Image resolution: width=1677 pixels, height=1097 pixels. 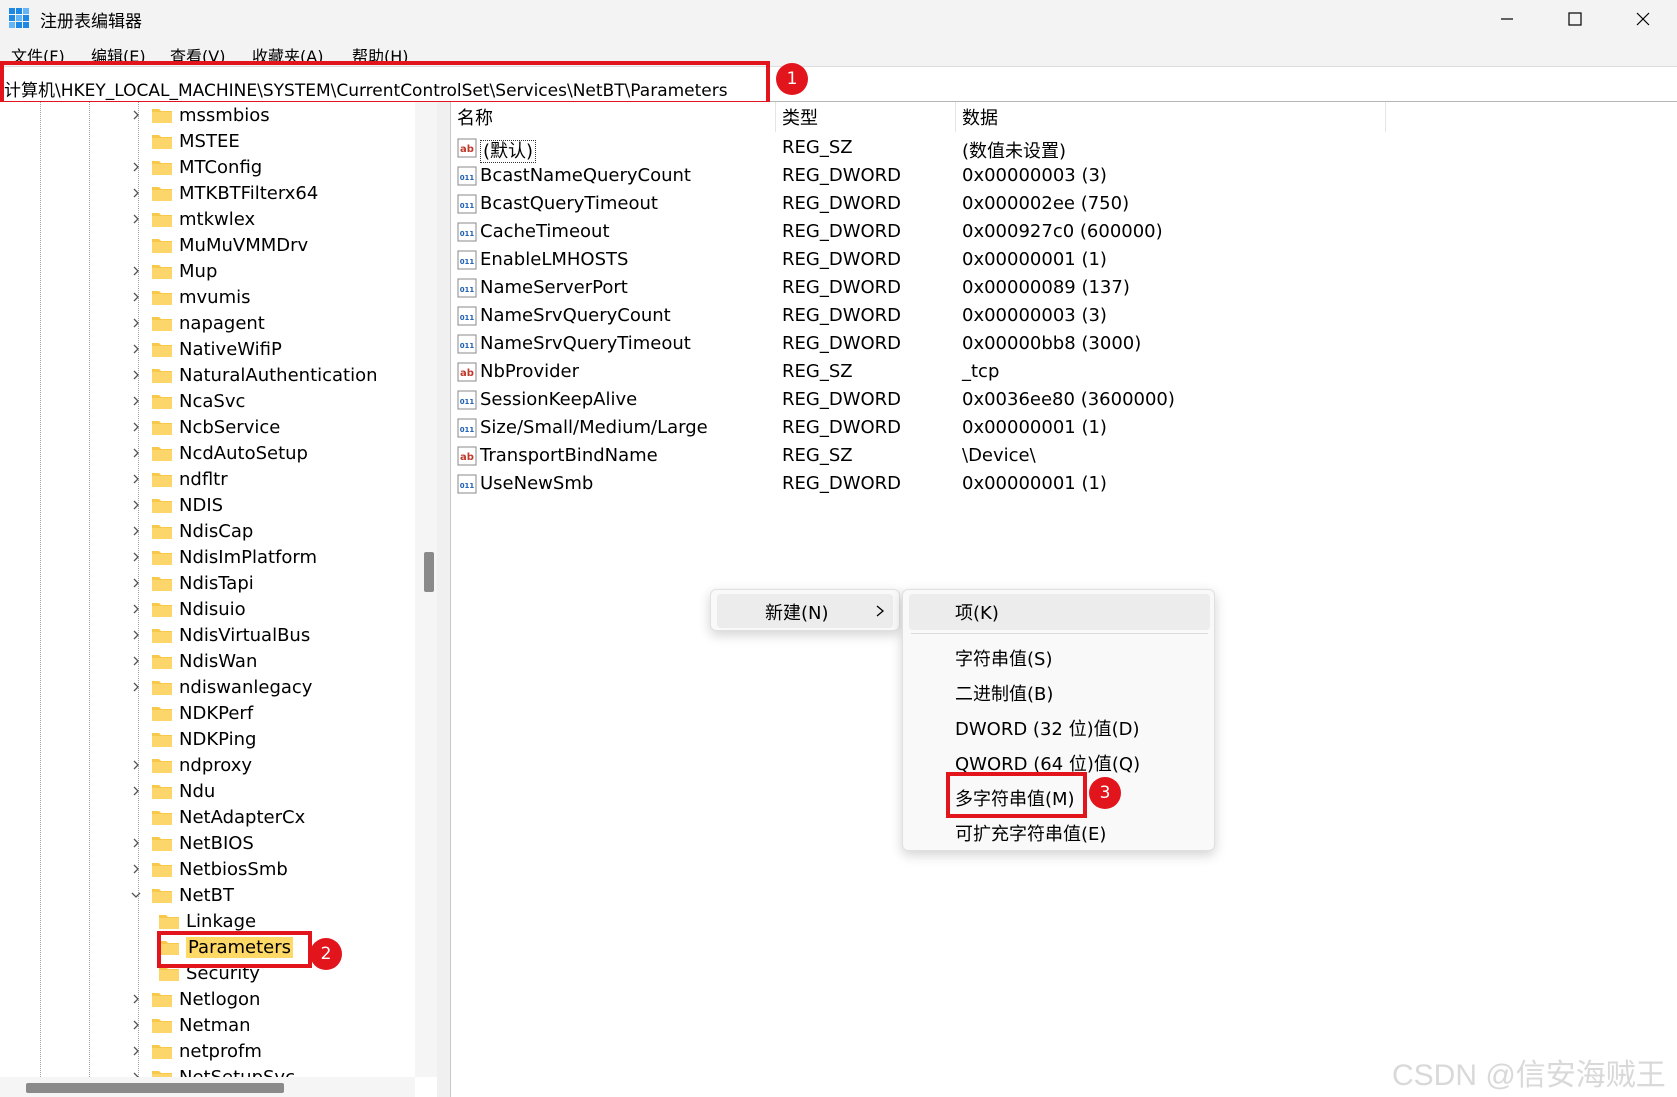 What do you see at coordinates (191, 739) in the screenshot?
I see `tree-item: NDKPing` at bounding box center [191, 739].